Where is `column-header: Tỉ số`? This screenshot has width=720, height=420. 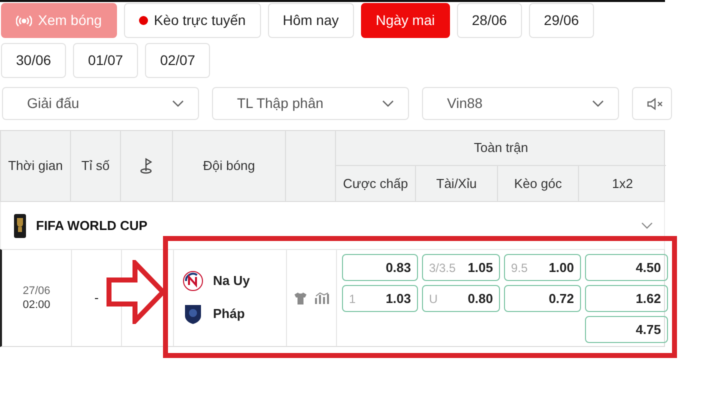 column-header: Tỉ số is located at coordinates (96, 166).